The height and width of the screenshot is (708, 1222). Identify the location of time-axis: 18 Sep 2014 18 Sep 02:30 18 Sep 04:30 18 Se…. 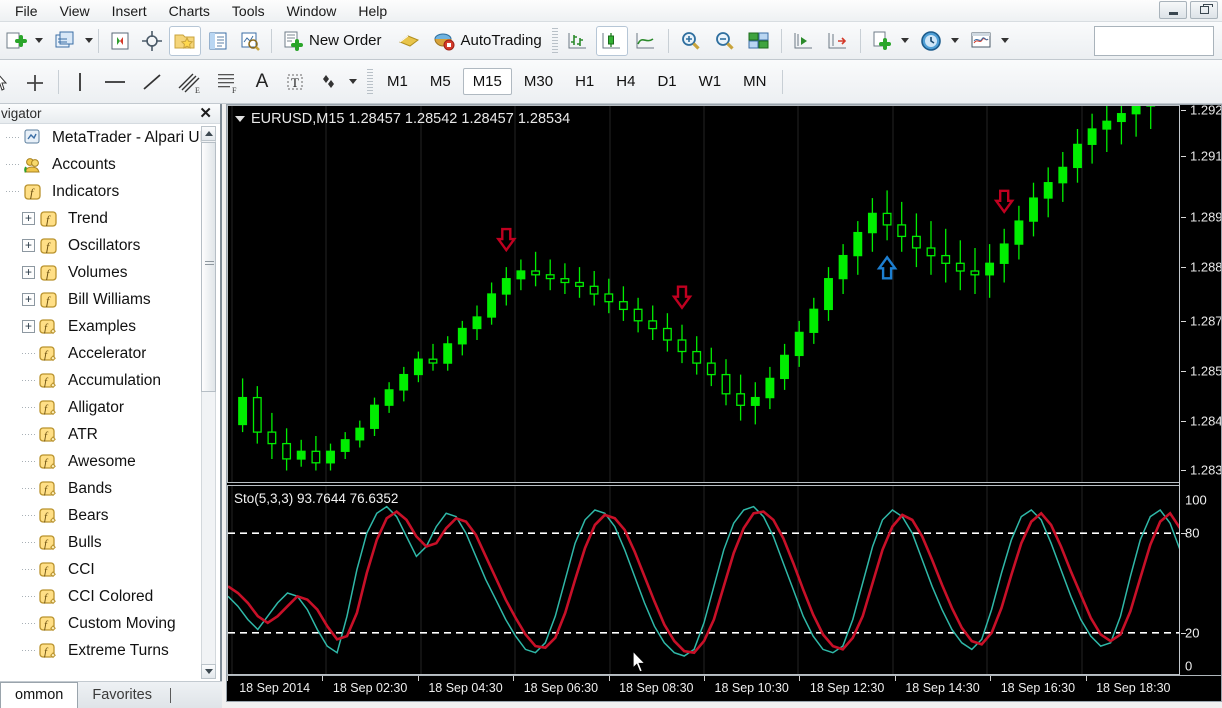
(724, 688).